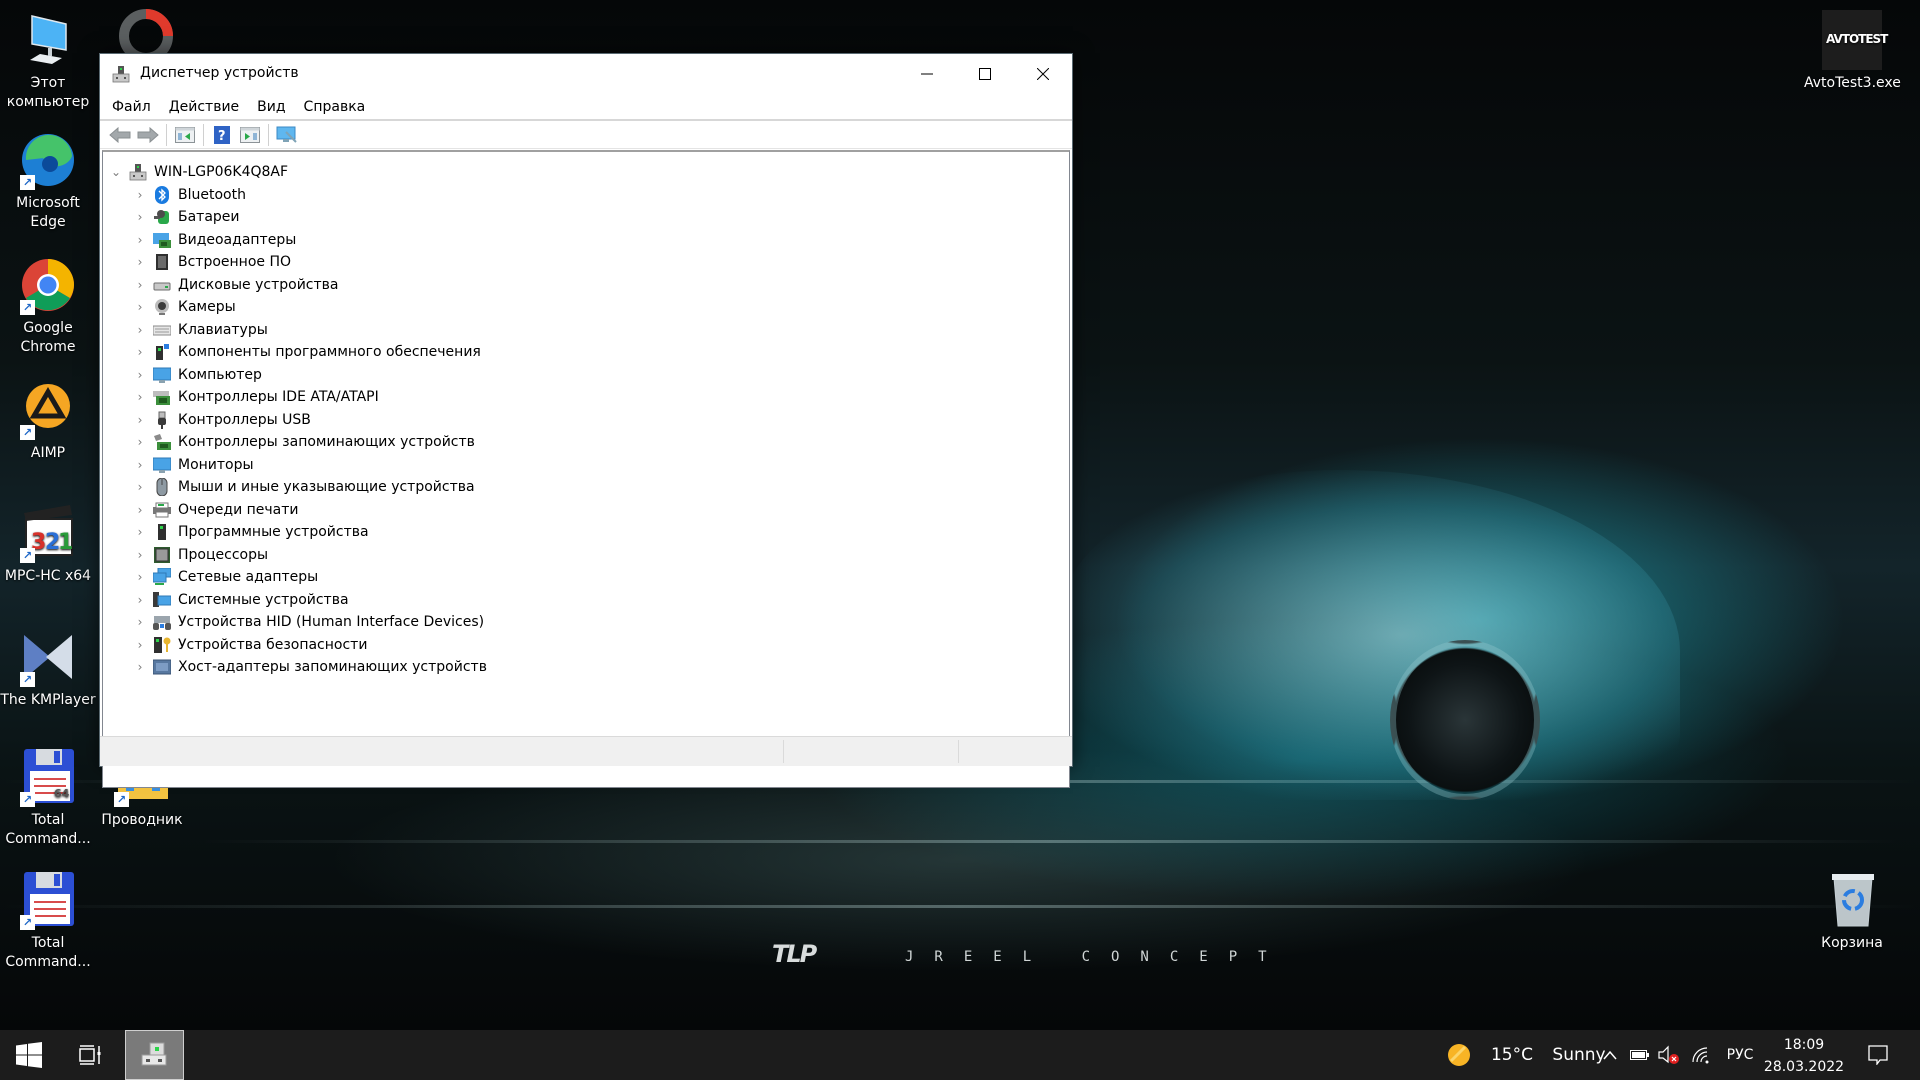 This screenshot has width=1920, height=1080. What do you see at coordinates (586, 74) in the screenshot?
I see `title-bar: Диспетчер устройств` at bounding box center [586, 74].